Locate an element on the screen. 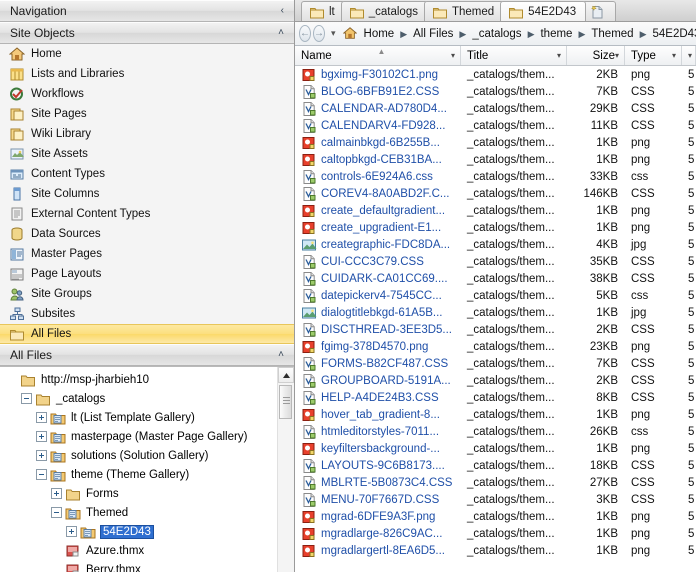 This screenshot has width=696, height=572. tree-node: Azure.thmx is located at coordinates (138, 550).